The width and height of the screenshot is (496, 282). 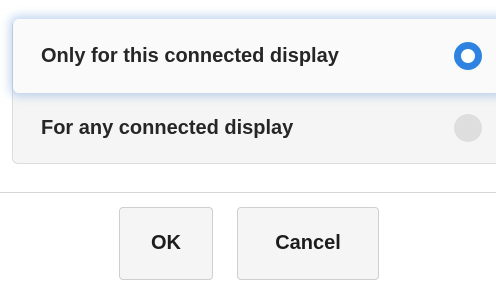 What do you see at coordinates (468, 128) in the screenshot?
I see `radio-unchecked-icon` at bounding box center [468, 128].